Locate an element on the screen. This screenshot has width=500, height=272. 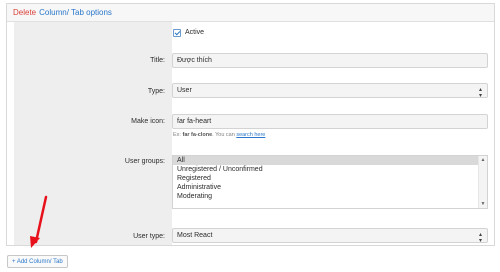
annotation-arrow-icon is located at coordinates (39, 221).